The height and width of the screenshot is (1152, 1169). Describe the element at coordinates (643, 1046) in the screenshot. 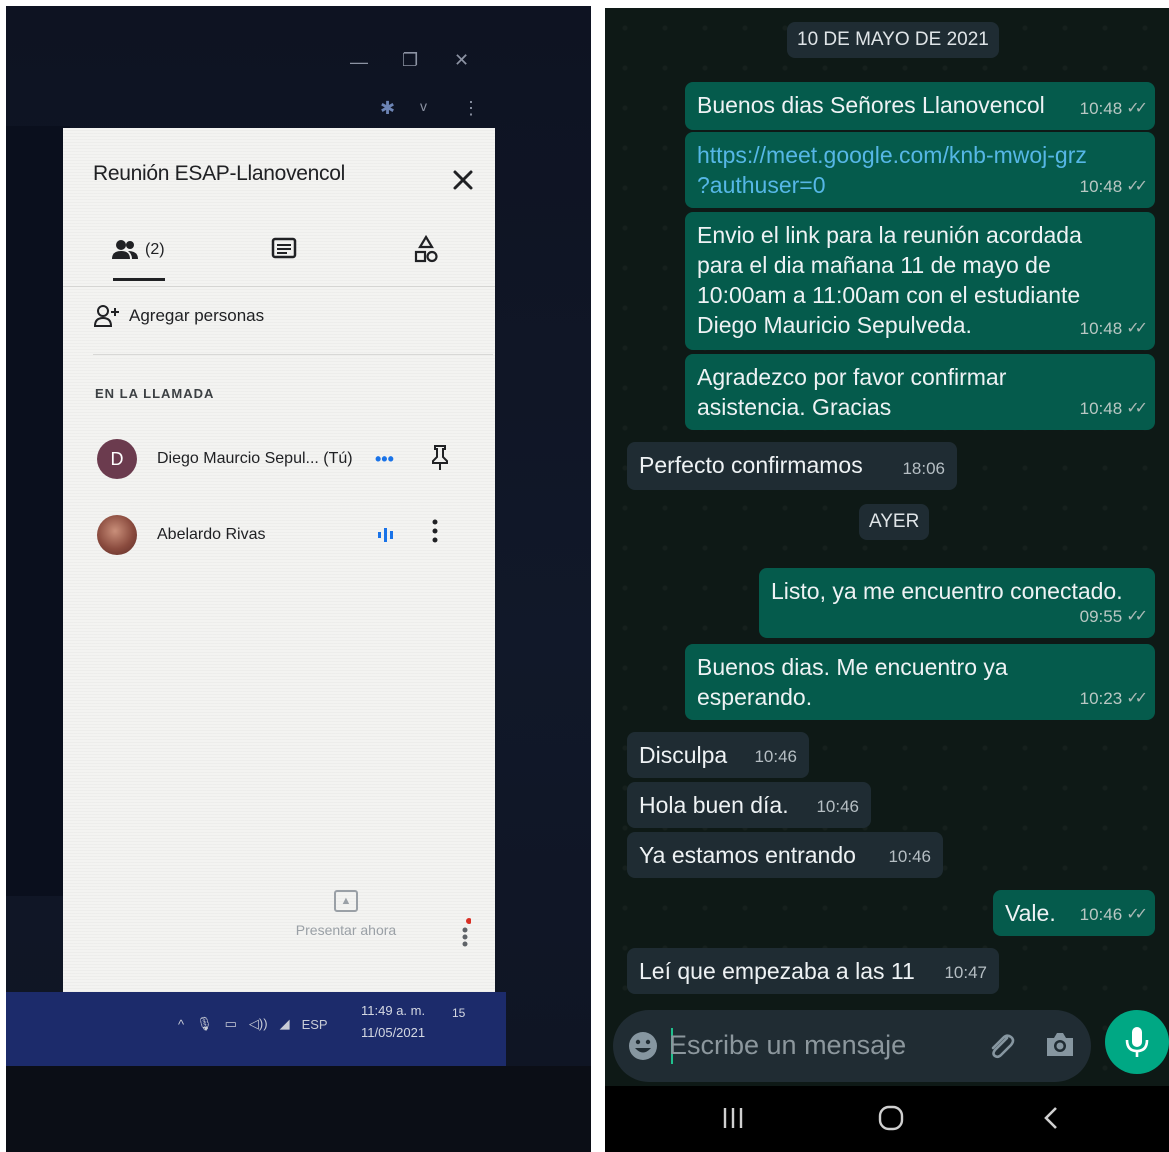

I see `emoji-icon` at that location.